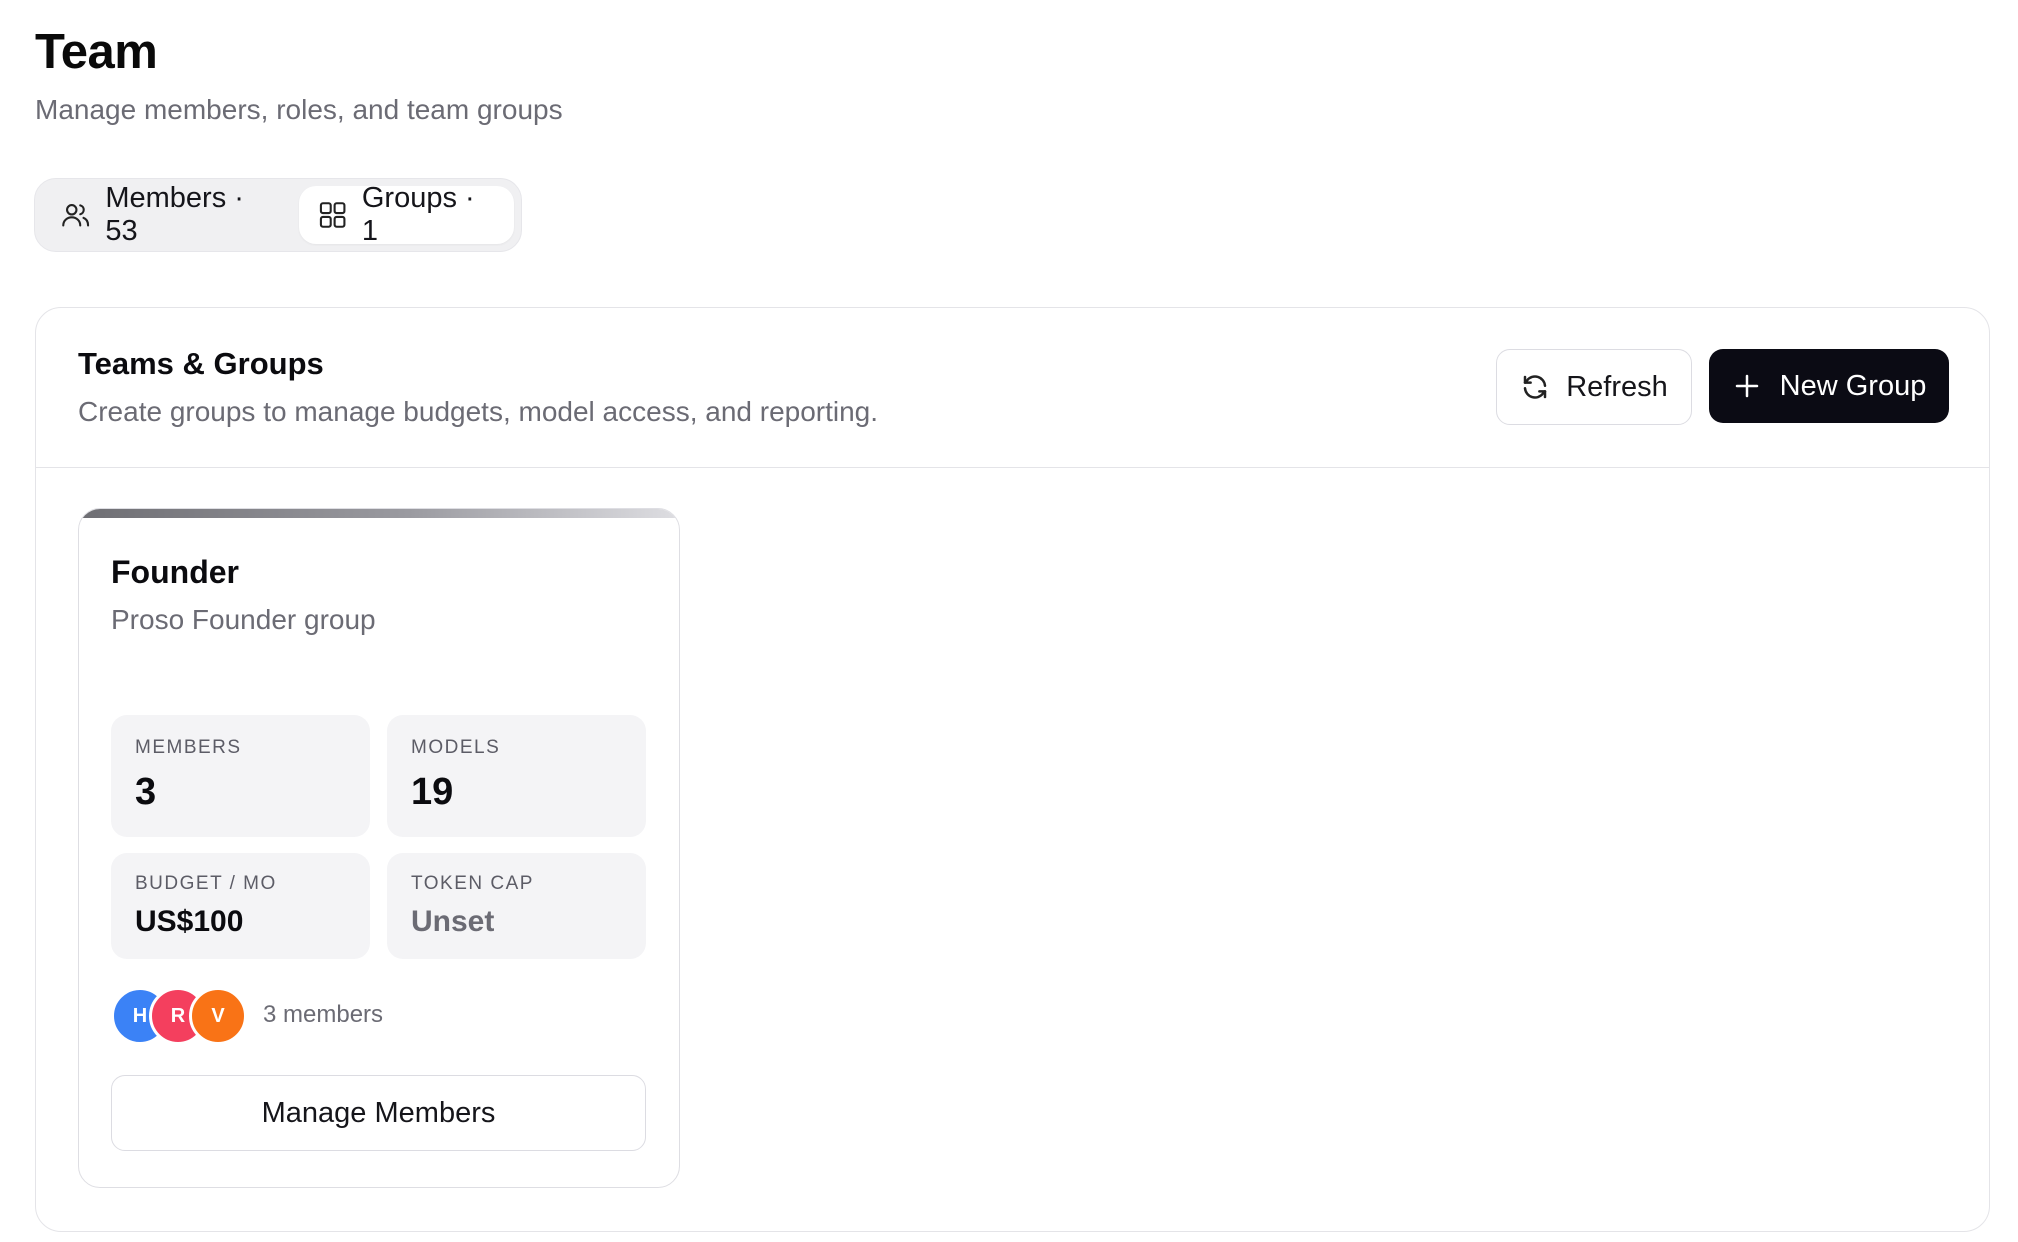 The width and height of the screenshot is (2018, 1242). I want to click on users-icon, so click(76, 215).